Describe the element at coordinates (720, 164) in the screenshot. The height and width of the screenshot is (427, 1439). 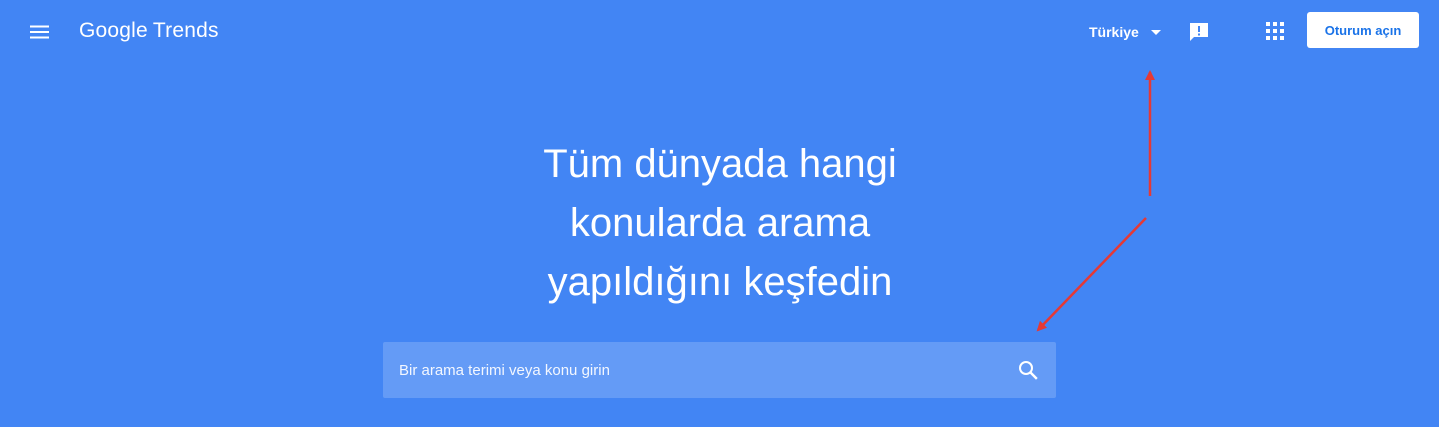
I see `hero-line-1: Tüm dünyada hangi` at that location.